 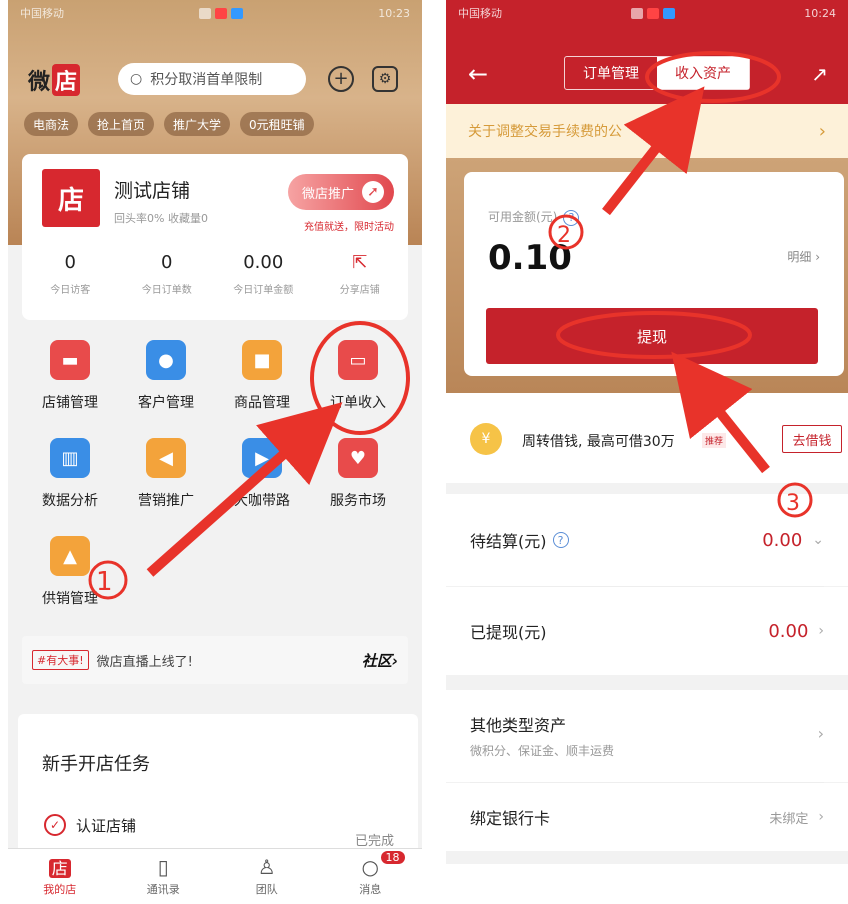 I want to click on promote-button: 微店推广 ➚, so click(x=341, y=192).